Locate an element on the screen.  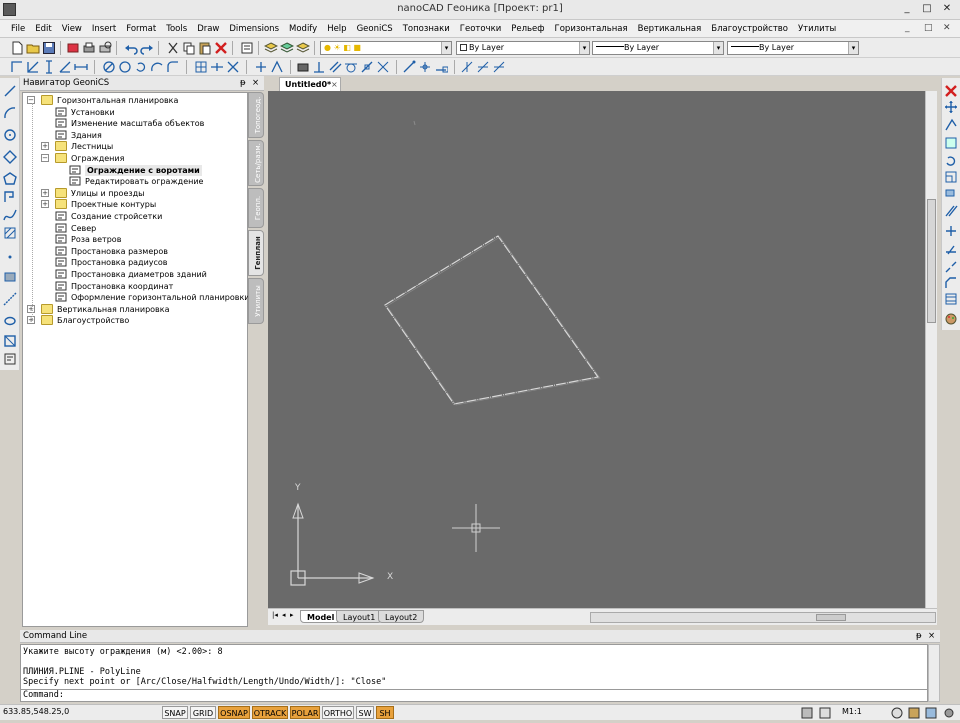
properties-icon is located at coordinates (247, 48).